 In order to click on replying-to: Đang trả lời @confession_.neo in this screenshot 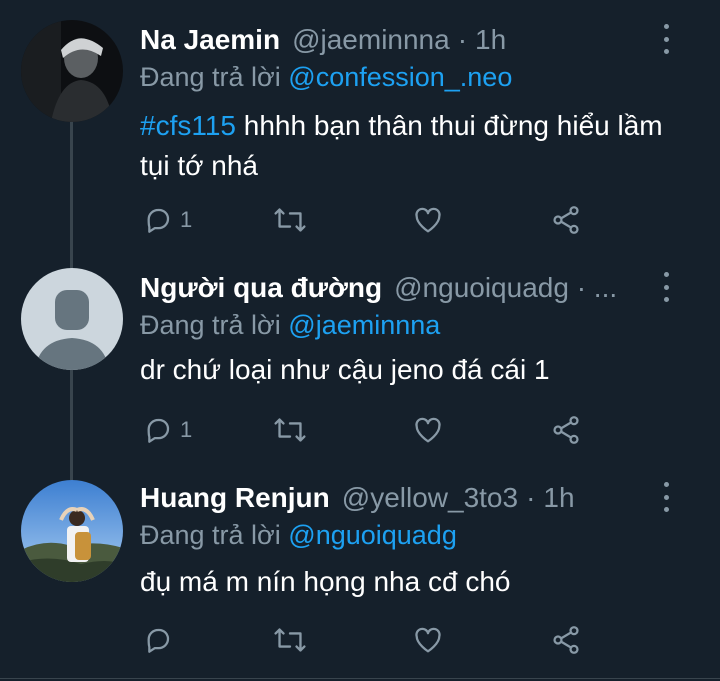, I will do `click(326, 77)`.